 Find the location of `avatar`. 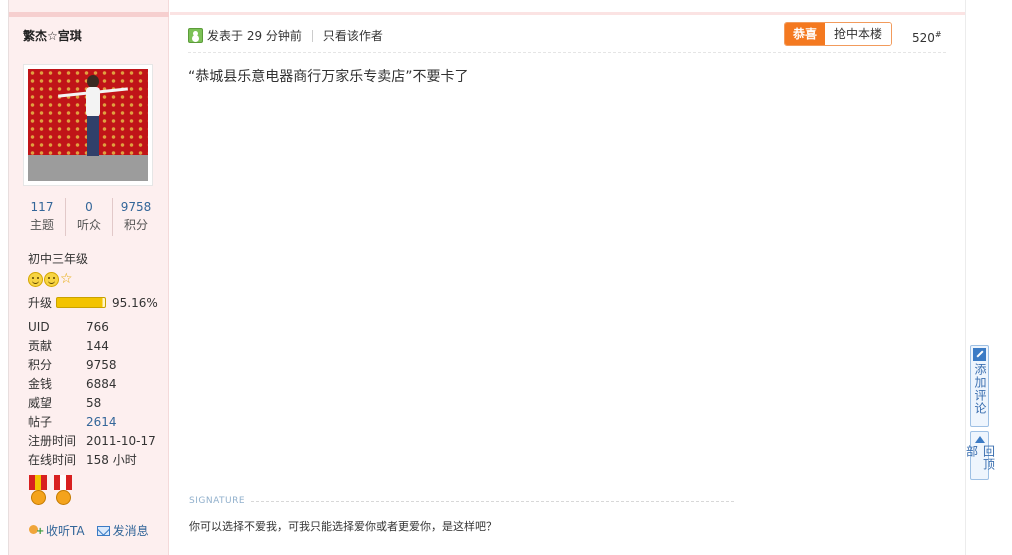

avatar is located at coordinates (88, 125).